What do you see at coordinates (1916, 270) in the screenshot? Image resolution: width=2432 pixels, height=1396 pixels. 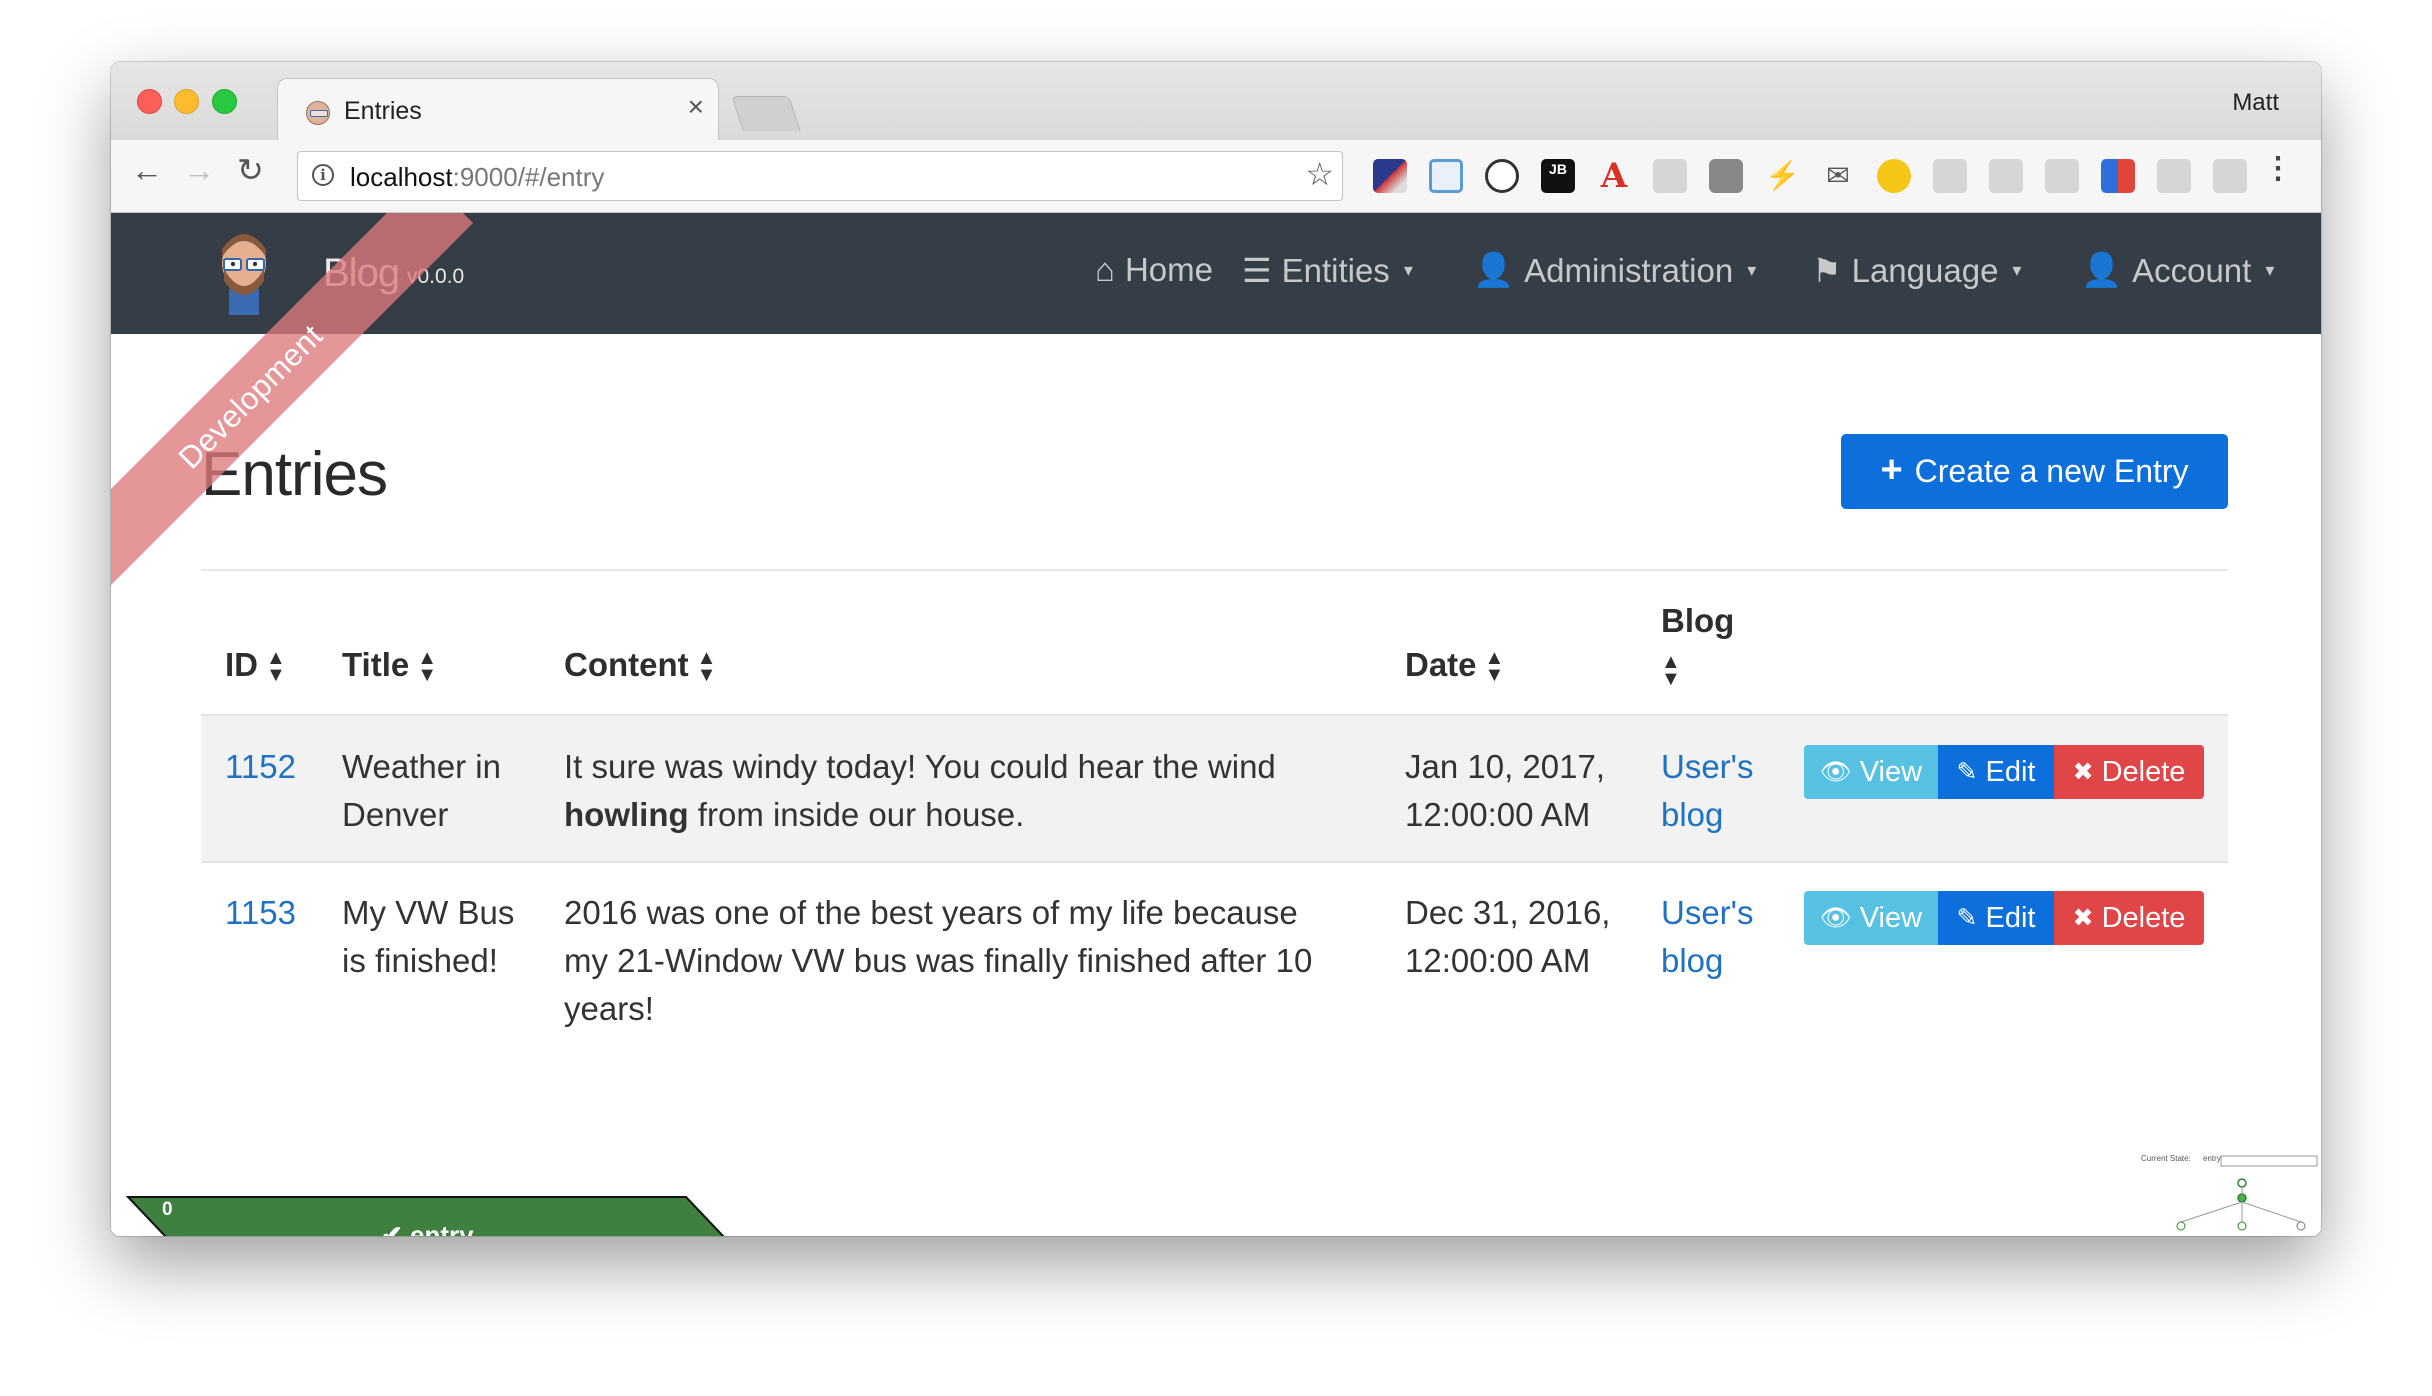 I see `nav-language: ⚑ Language ▾` at bounding box center [1916, 270].